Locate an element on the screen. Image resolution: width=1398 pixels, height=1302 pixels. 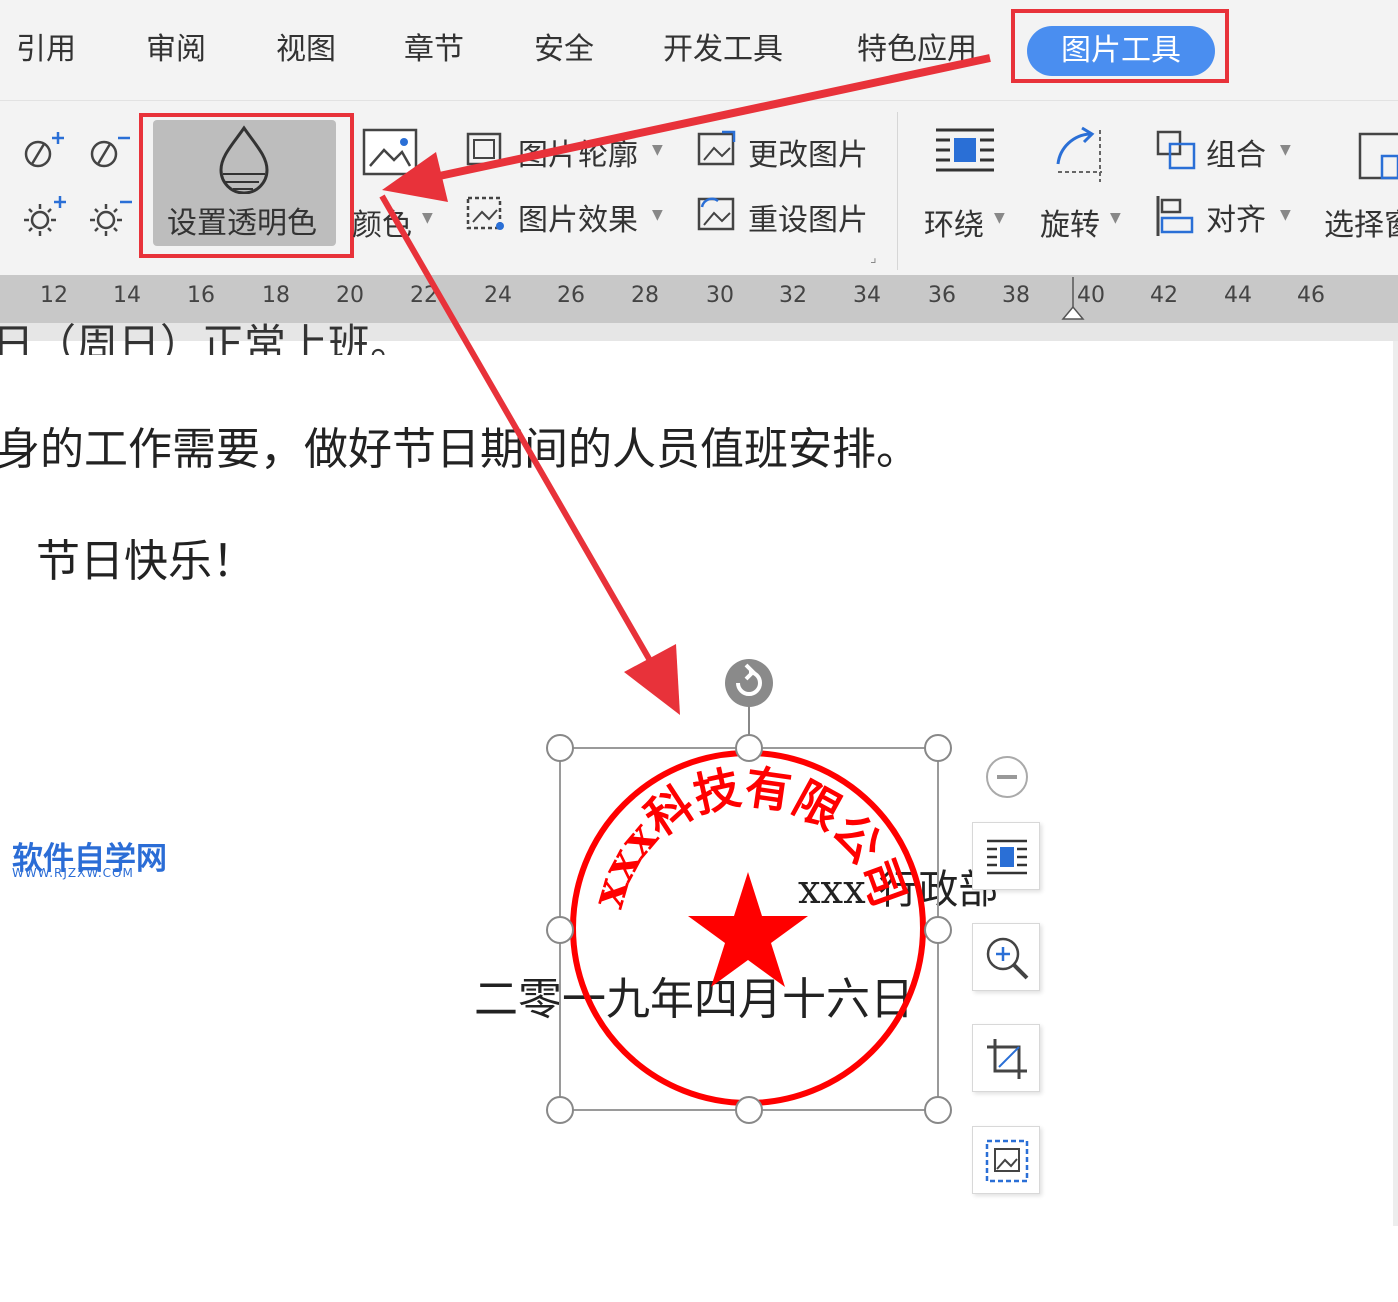
tab-developer-tools: 开发工具 is located at coordinates (723, 50).